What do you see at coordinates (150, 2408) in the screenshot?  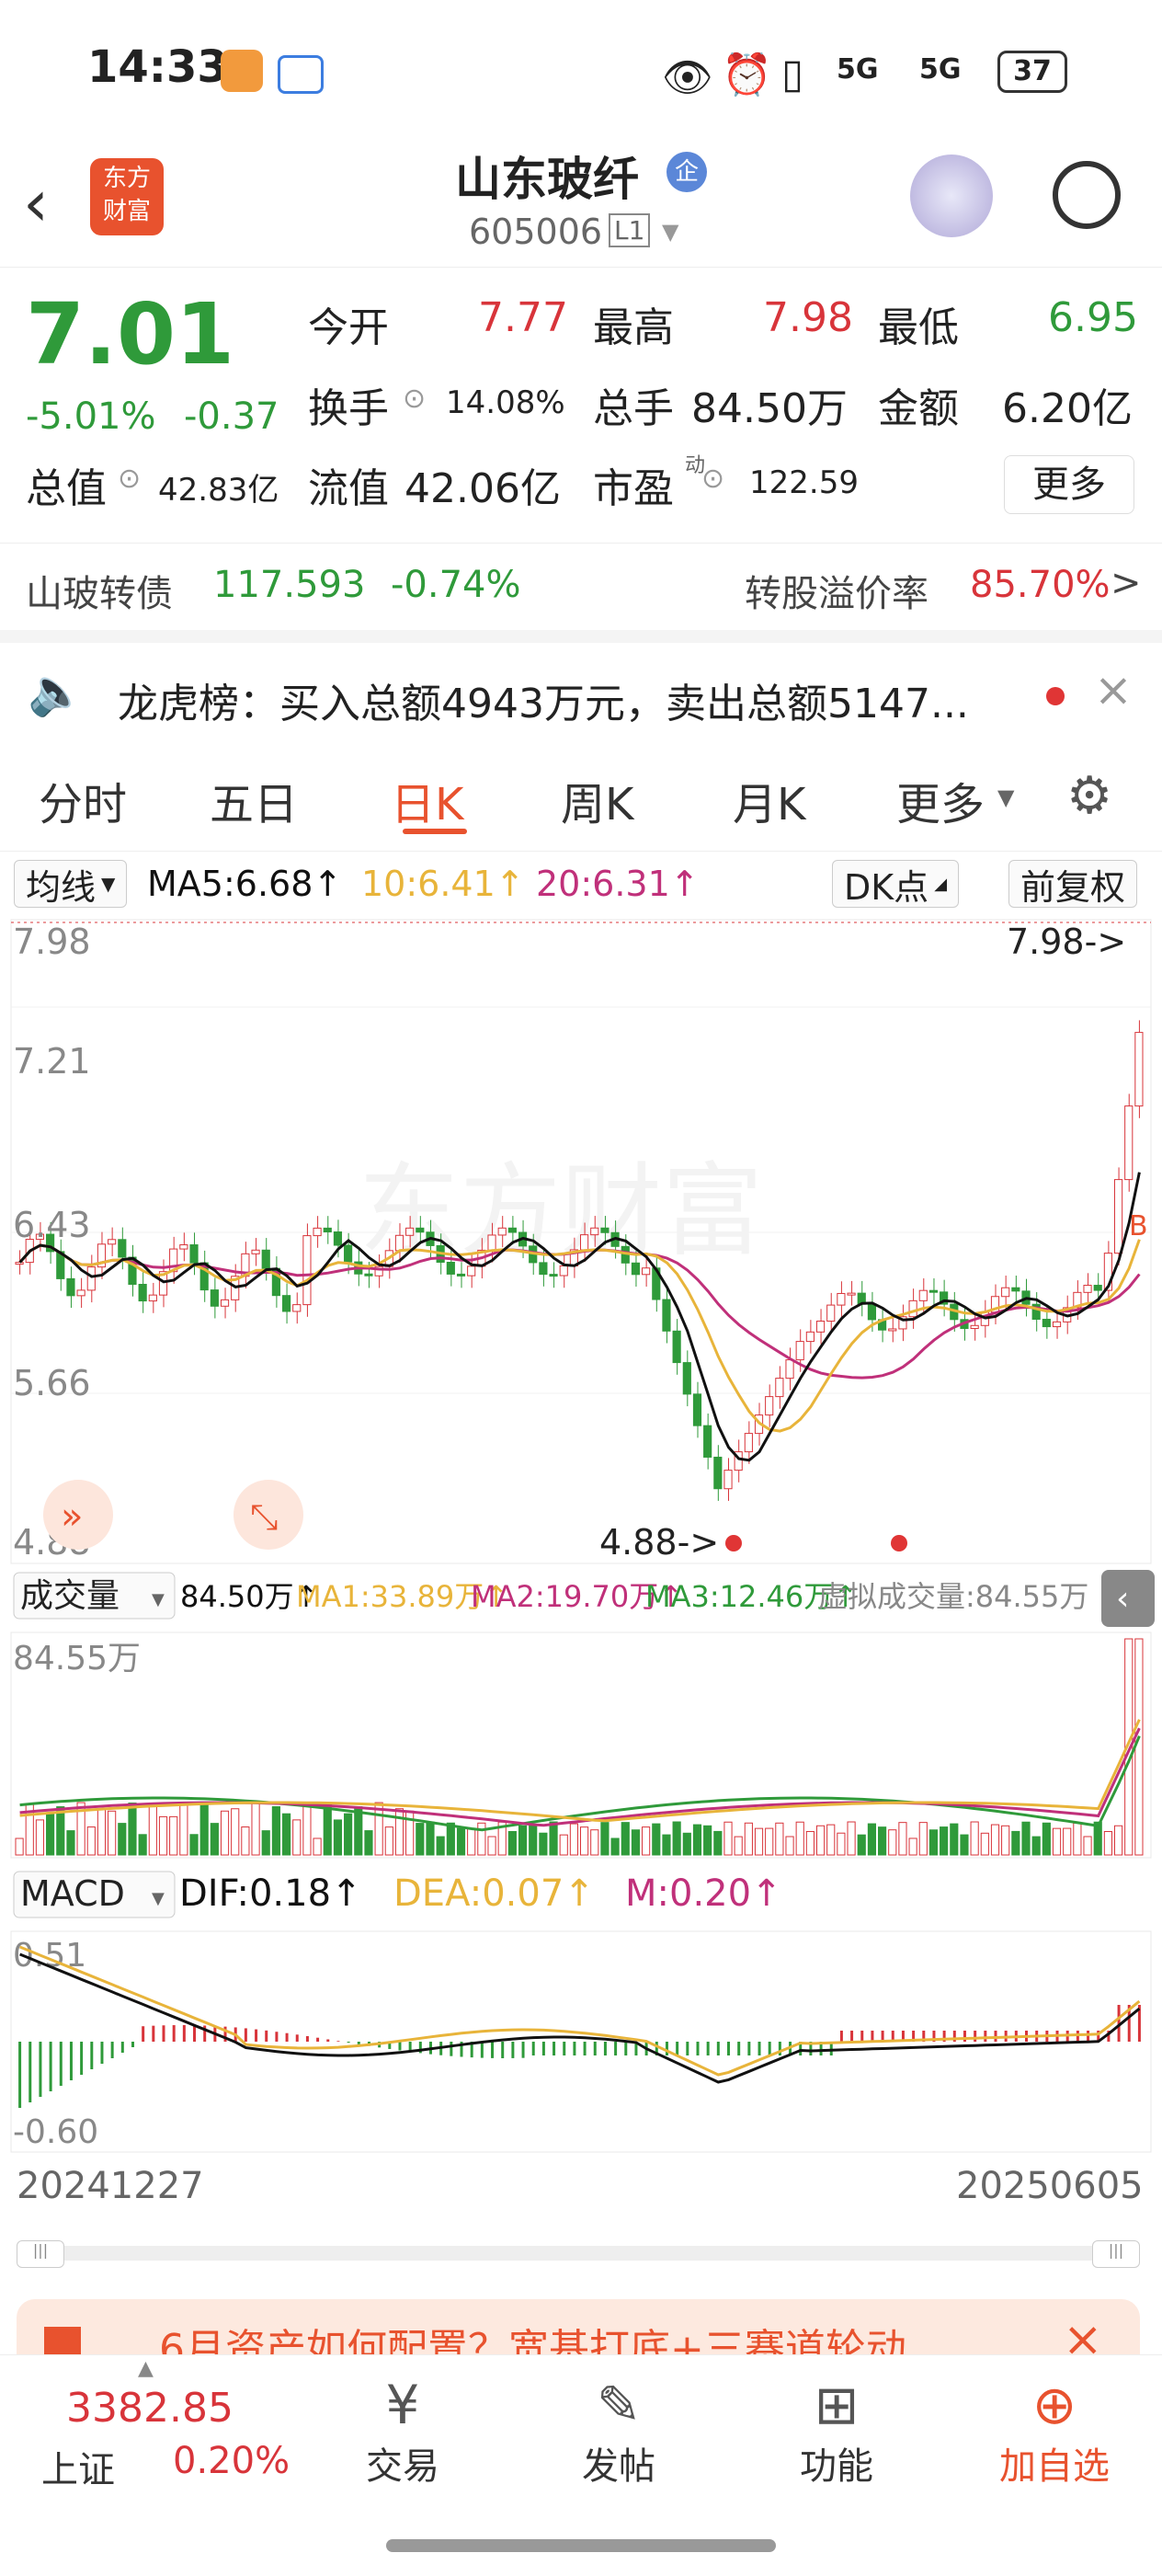 I see `index-value: 3382.85` at bounding box center [150, 2408].